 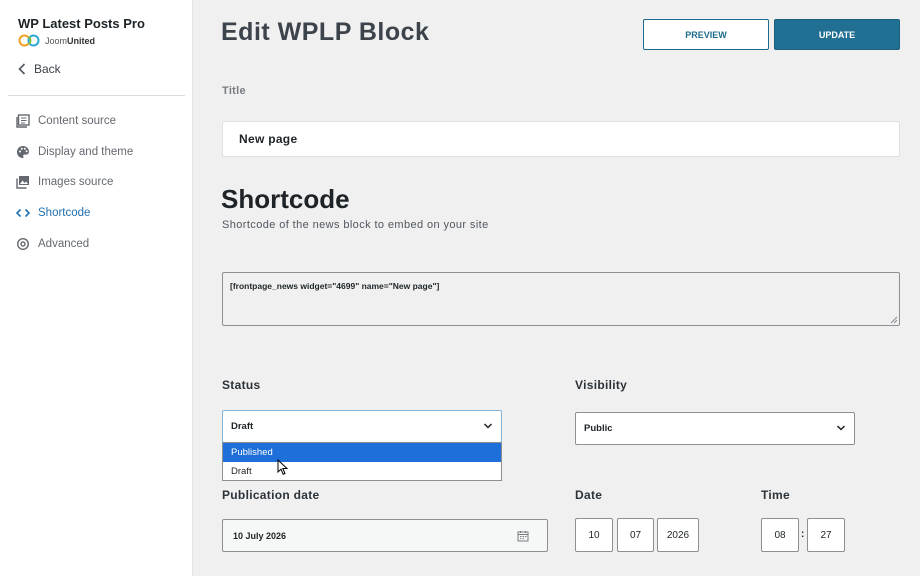 What do you see at coordinates (598, 428) in the screenshot?
I see `visibility-selected-value: Public` at bounding box center [598, 428].